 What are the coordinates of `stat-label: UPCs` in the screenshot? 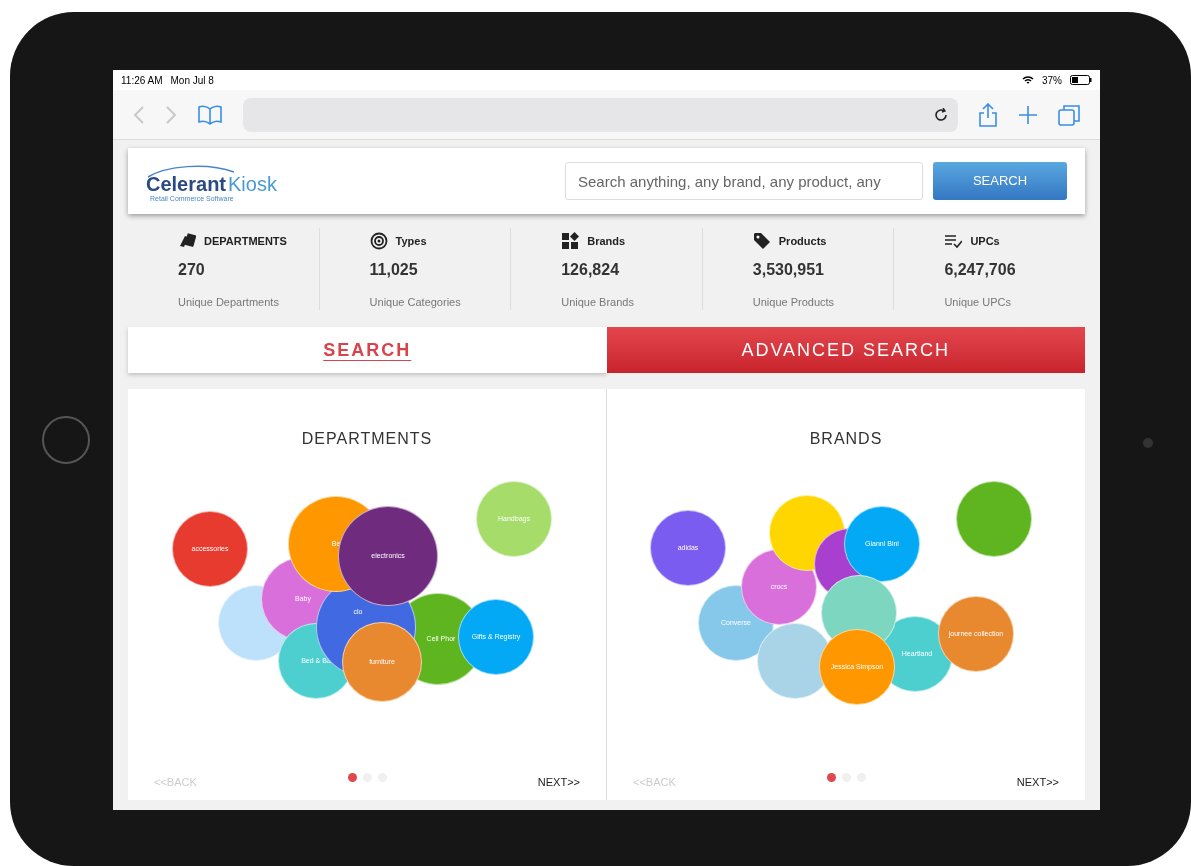 It's located at (985, 241).